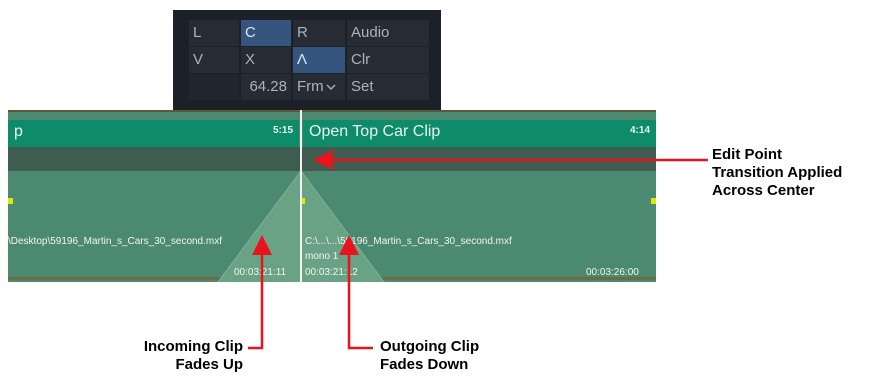  I want to click on edit-point-note-line2: Transition Applied, so click(777, 172).